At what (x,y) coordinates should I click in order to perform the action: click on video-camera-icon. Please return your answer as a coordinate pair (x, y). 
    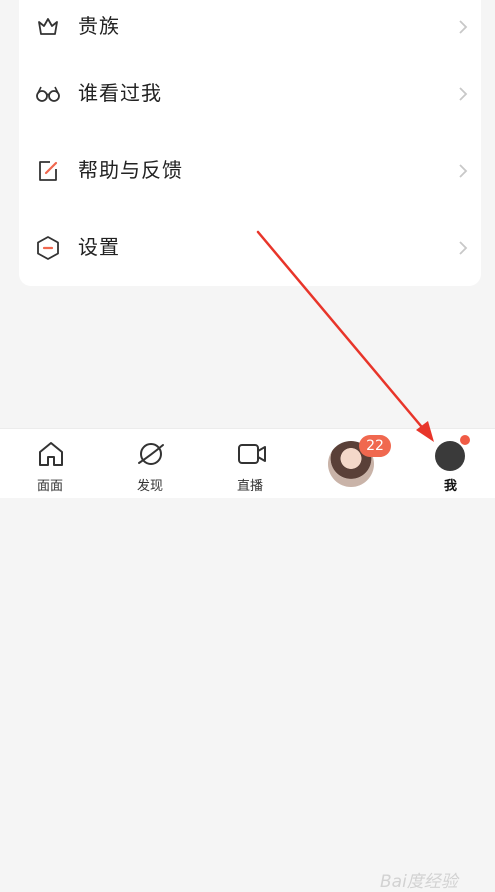
    Looking at the image, I should click on (252, 454).